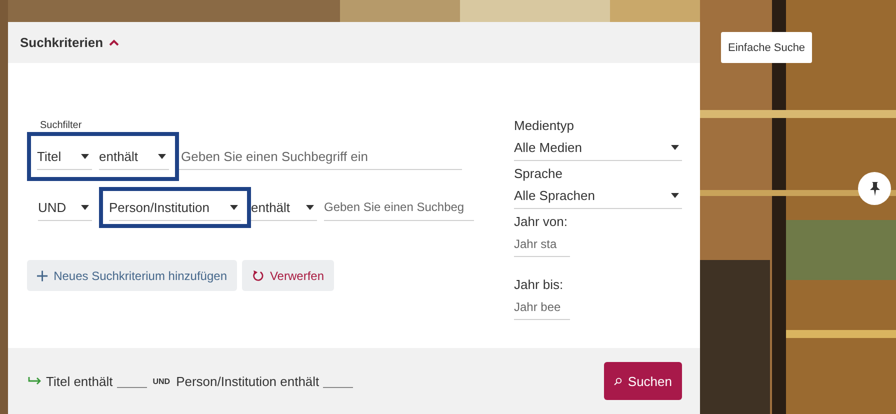  What do you see at coordinates (399, 207) in the screenshot?
I see `search-input: Geben Sie einen Suchbeg` at bounding box center [399, 207].